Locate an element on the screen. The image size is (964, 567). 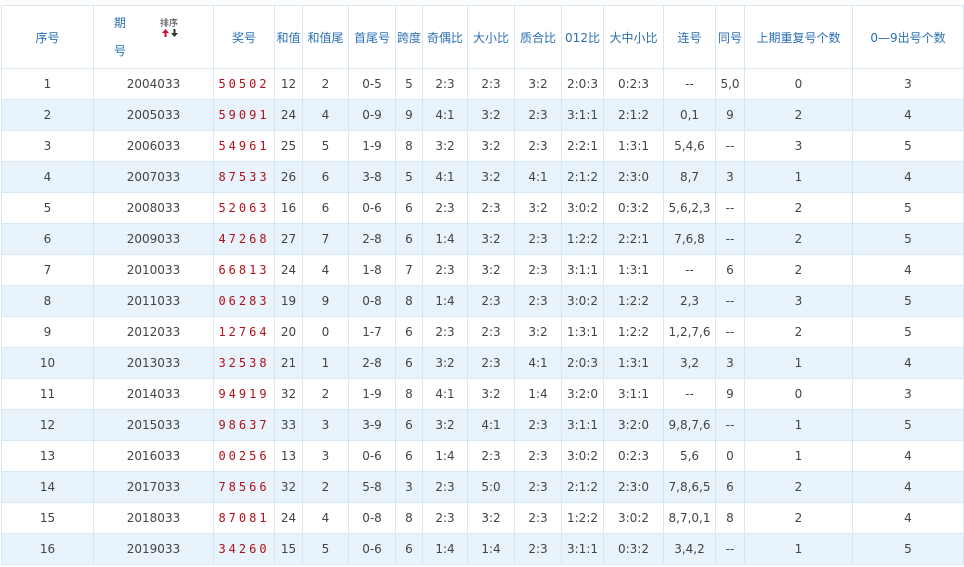
cell-period: 2007033 is located at coordinates (153, 177).